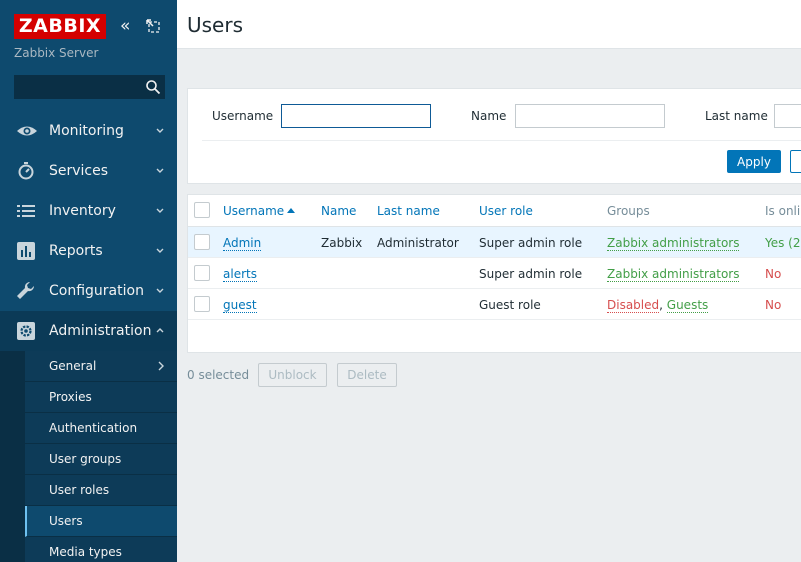 The width and height of the screenshot is (801, 562). What do you see at coordinates (242, 243) in the screenshot?
I see `username-link: Admin` at bounding box center [242, 243].